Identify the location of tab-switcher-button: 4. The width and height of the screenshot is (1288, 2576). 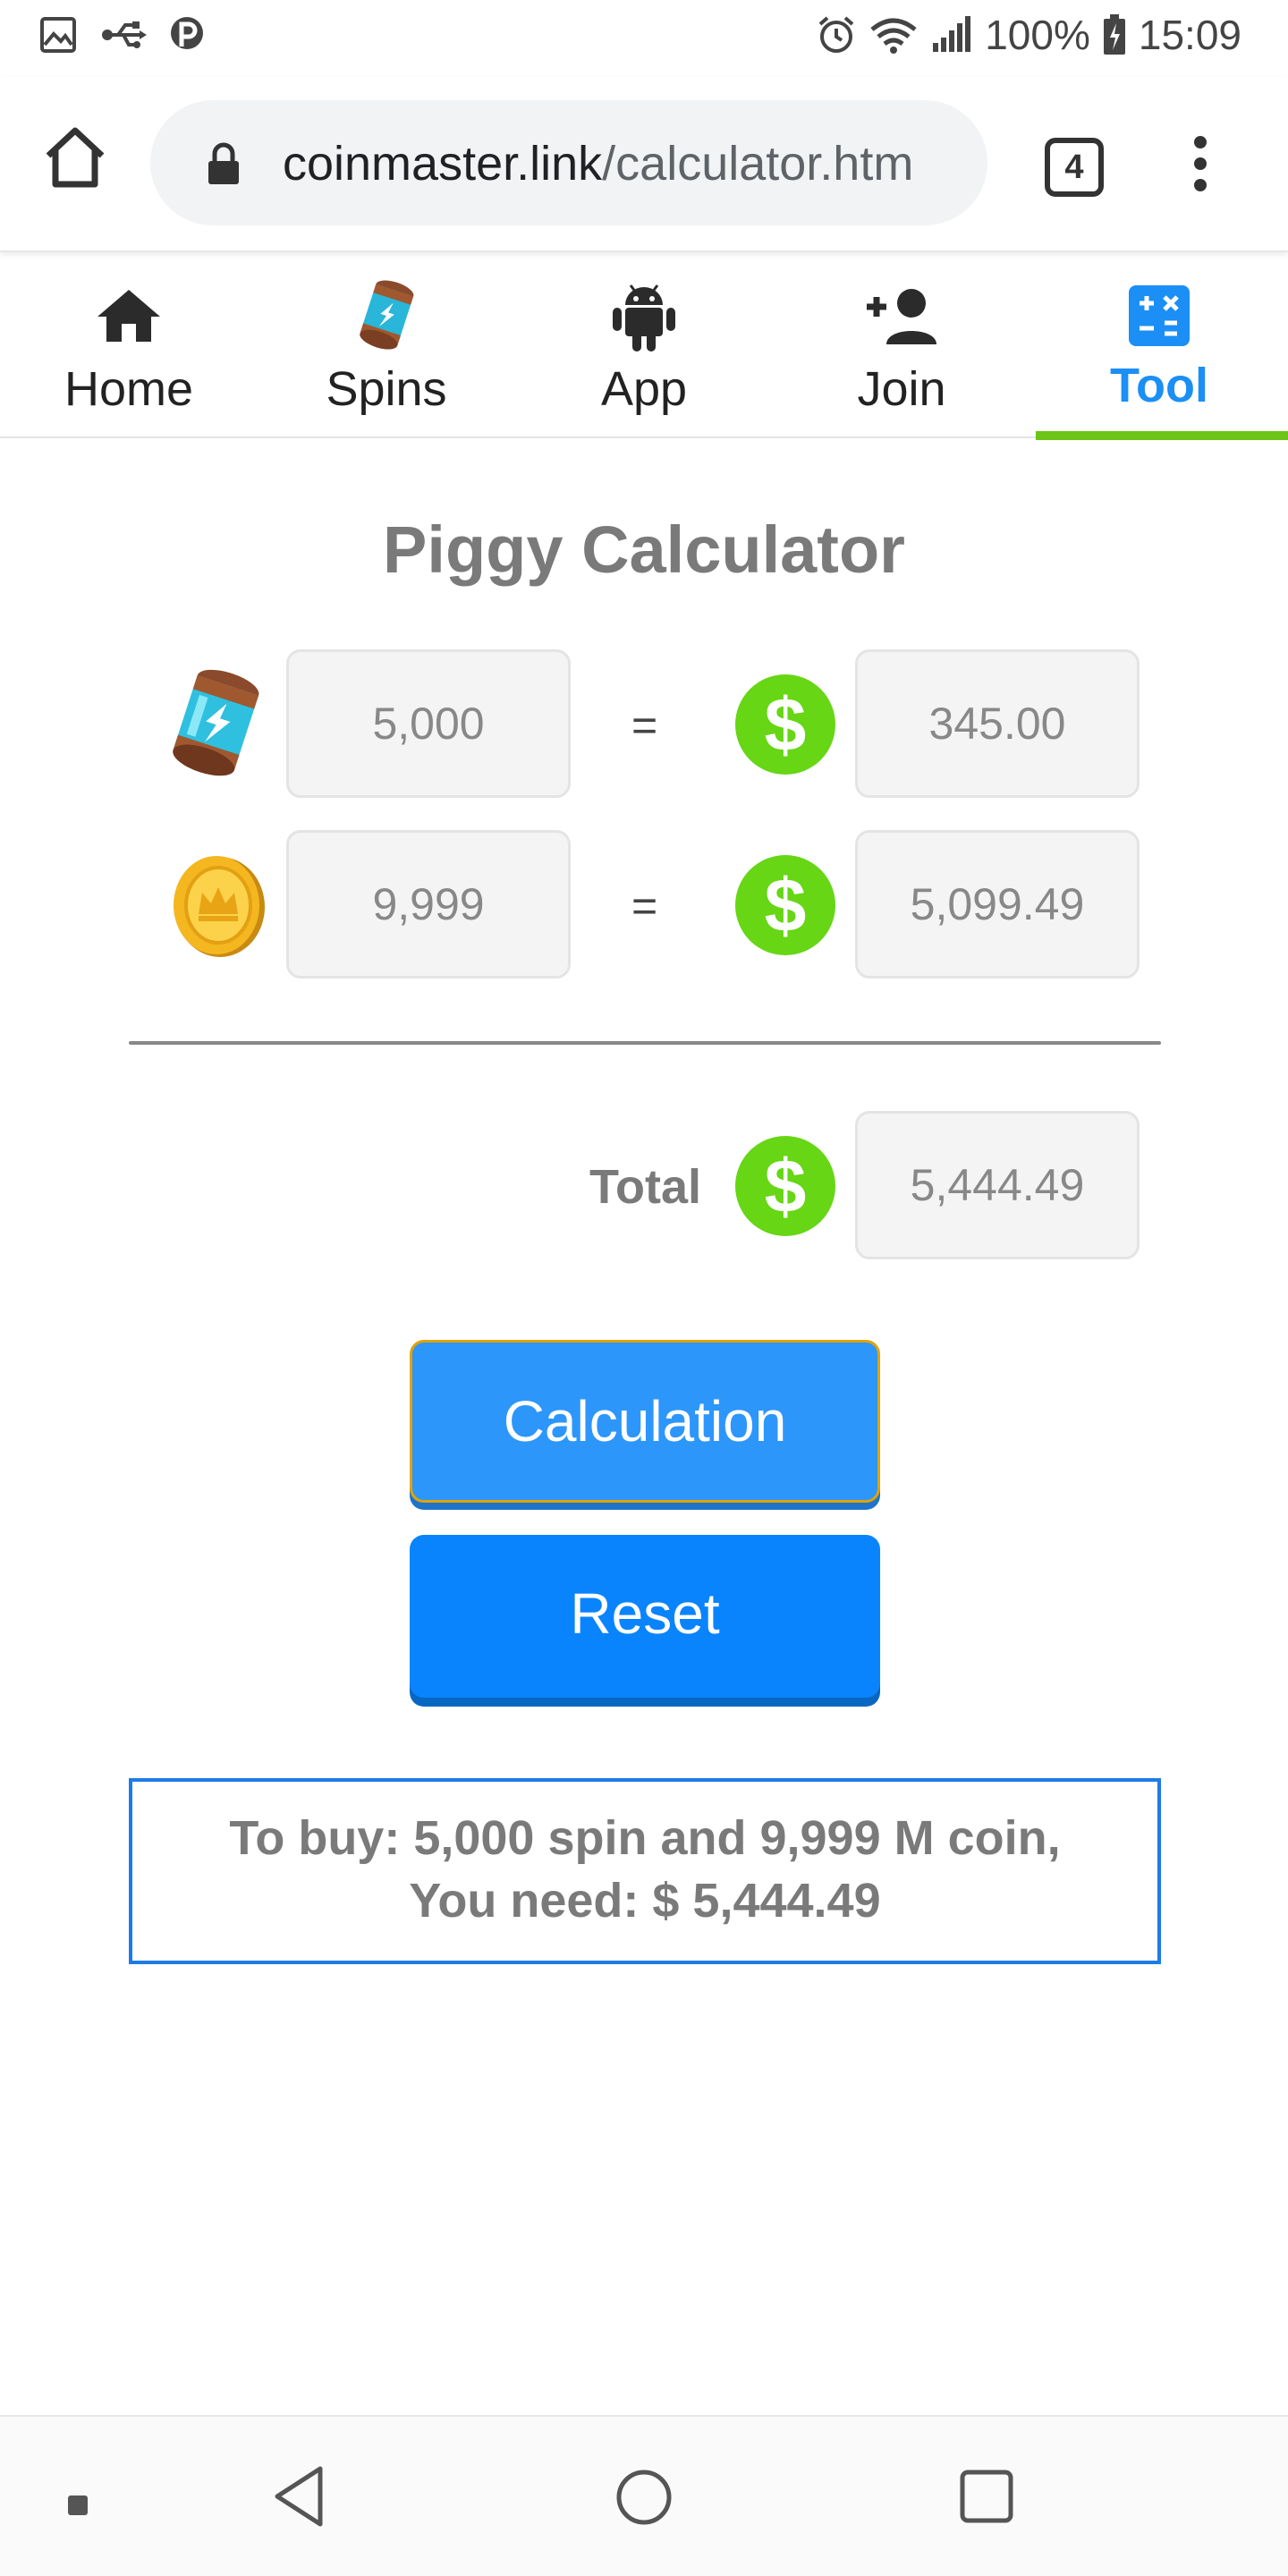
(1074, 167).